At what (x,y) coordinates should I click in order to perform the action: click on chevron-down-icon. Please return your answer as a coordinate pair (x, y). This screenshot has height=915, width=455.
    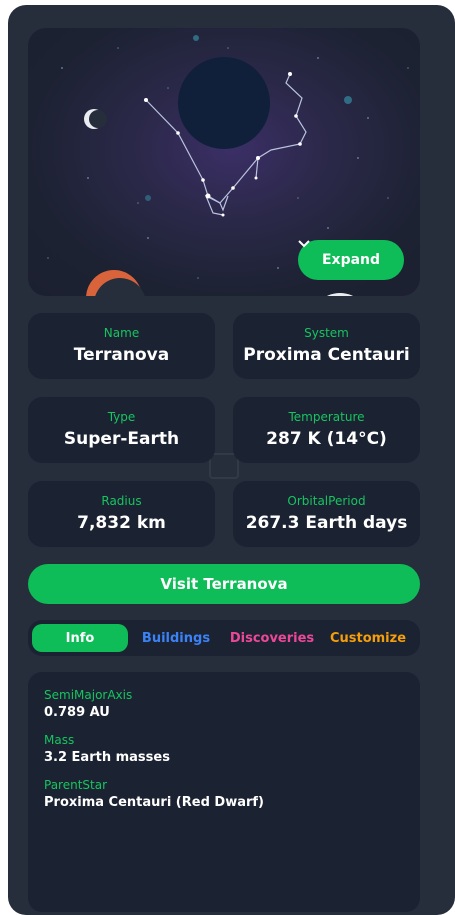
    Looking at the image, I should click on (304, 244).